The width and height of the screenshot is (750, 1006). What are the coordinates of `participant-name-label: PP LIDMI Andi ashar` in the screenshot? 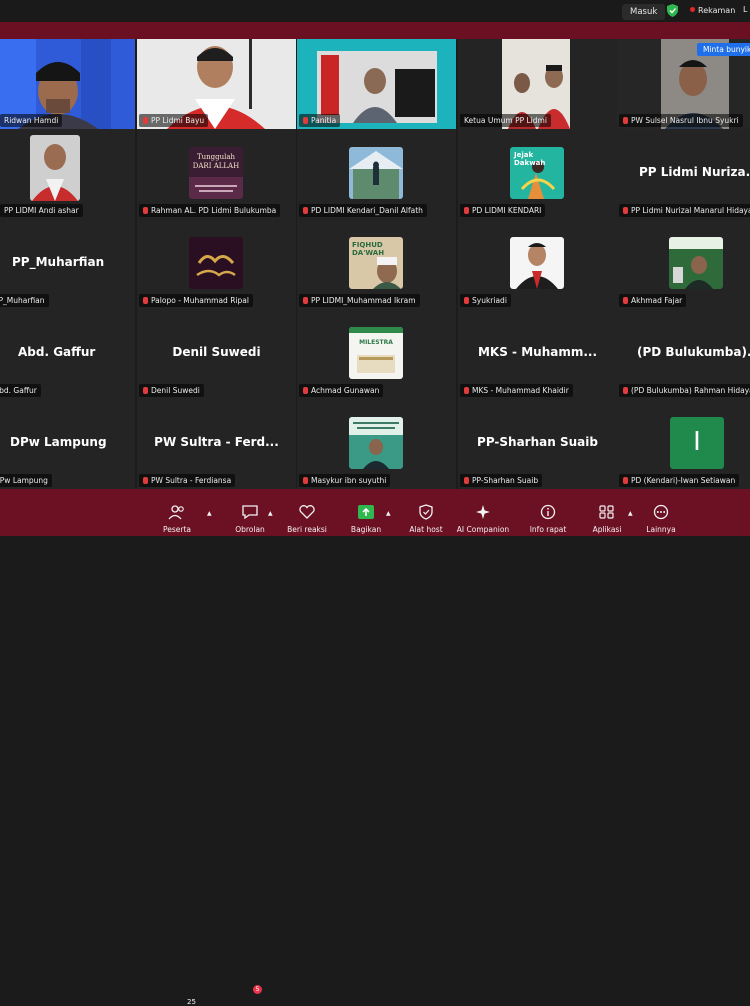 It's located at (41, 210).